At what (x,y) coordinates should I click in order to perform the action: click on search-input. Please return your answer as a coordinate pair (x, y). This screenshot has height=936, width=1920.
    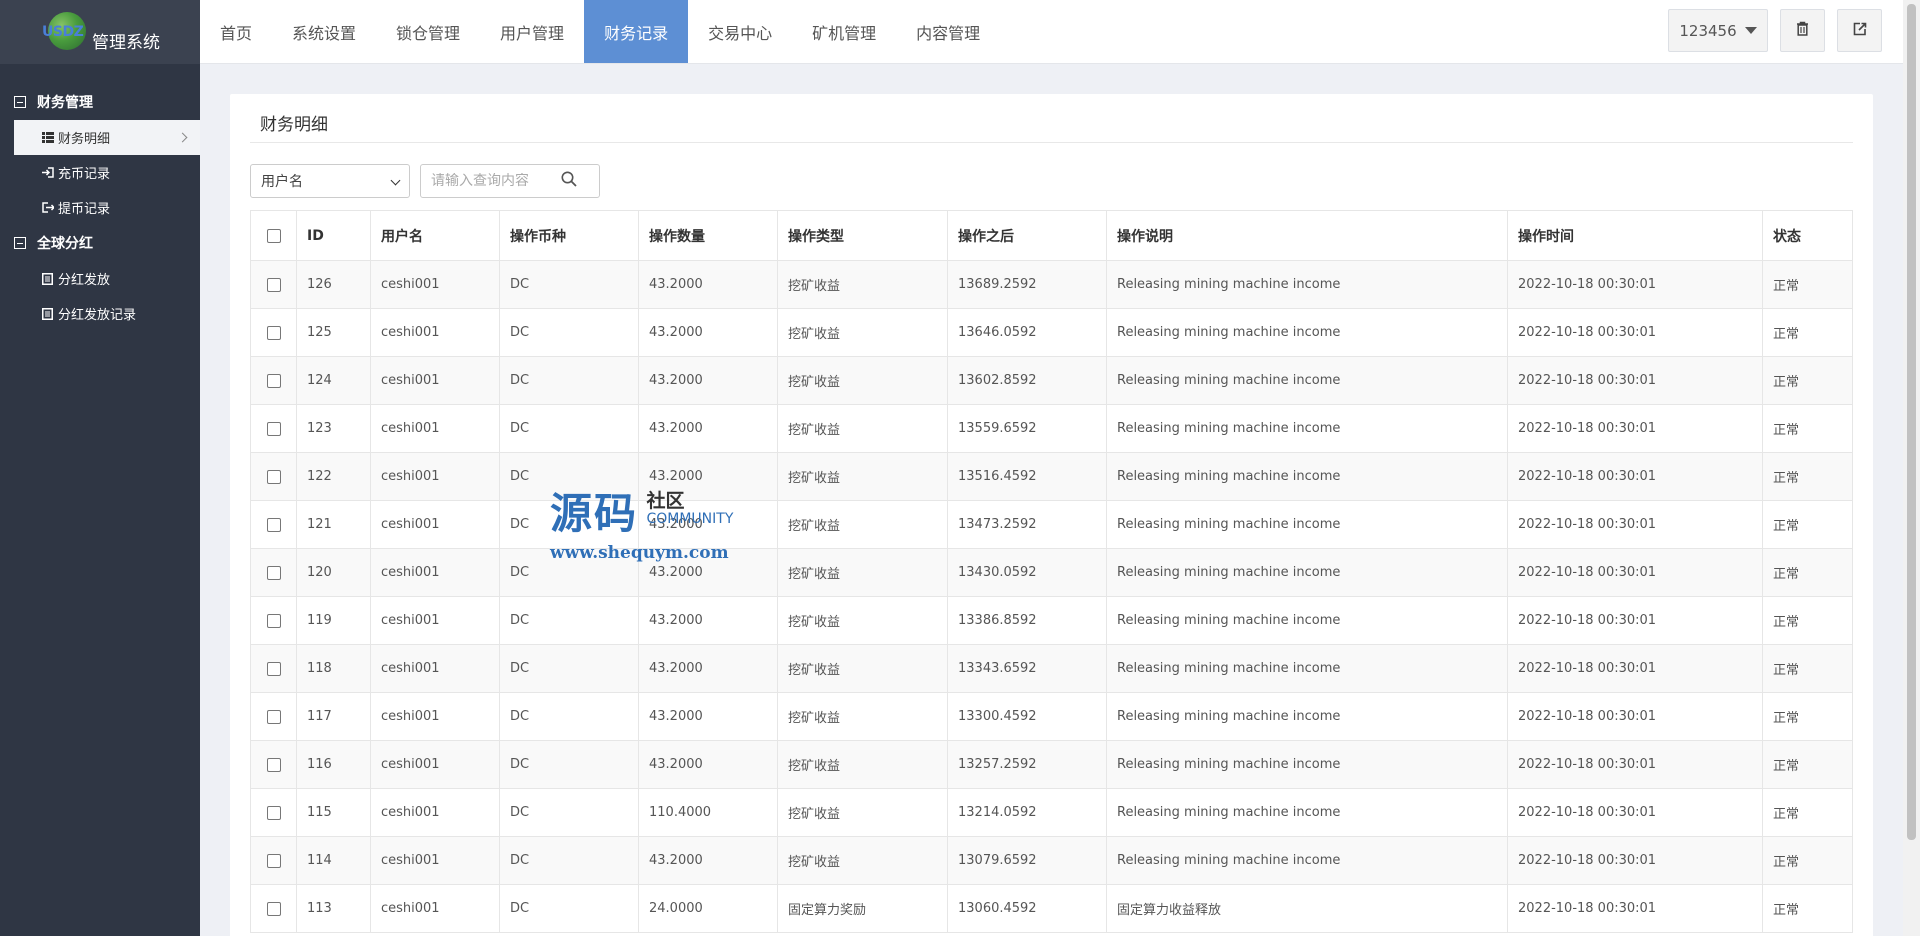
    Looking at the image, I should click on (496, 181).